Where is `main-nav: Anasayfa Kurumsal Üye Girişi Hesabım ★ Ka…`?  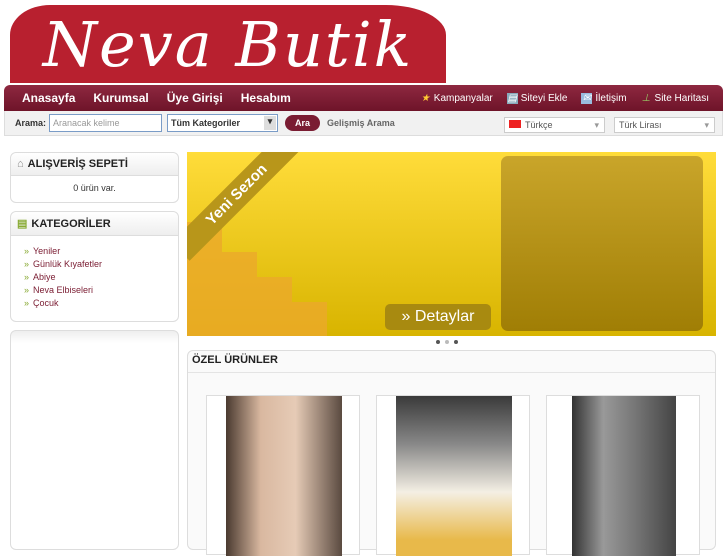 main-nav: Anasayfa Kurumsal Üye Girişi Hesabım ★ Ka… is located at coordinates (363, 98).